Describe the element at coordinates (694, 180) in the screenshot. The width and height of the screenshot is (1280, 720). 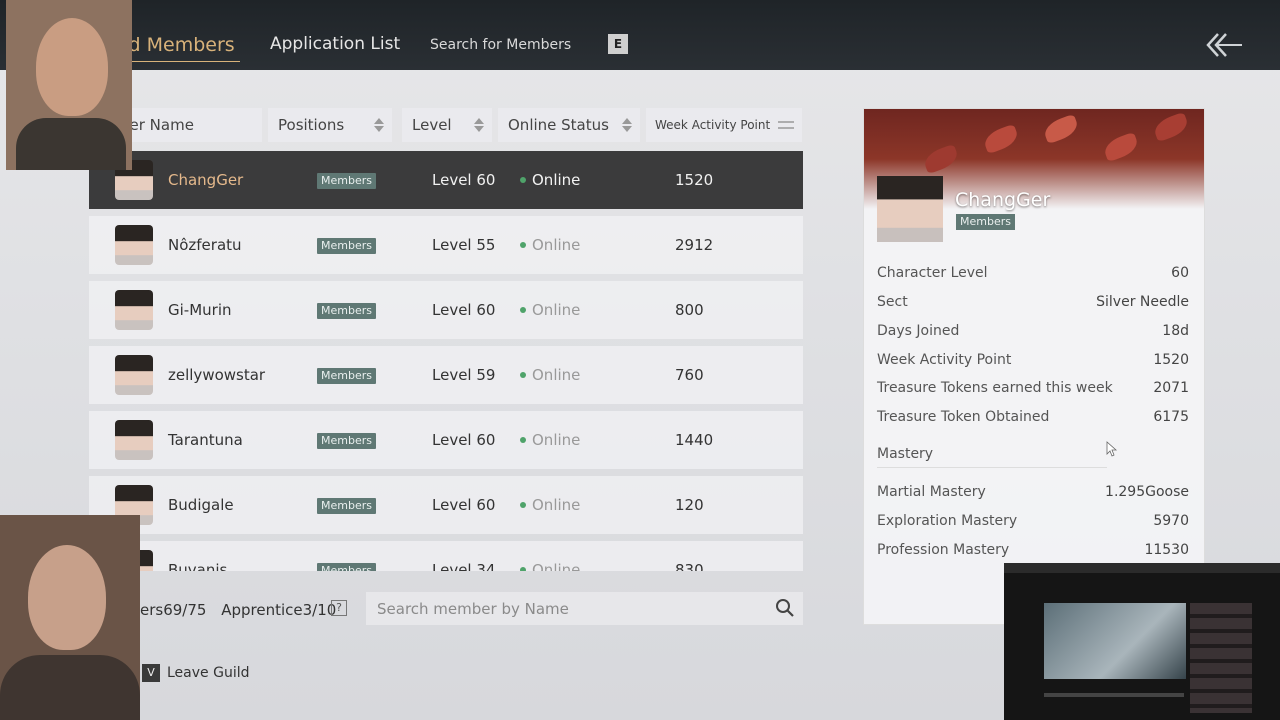
I see `member-points: 1520` at that location.